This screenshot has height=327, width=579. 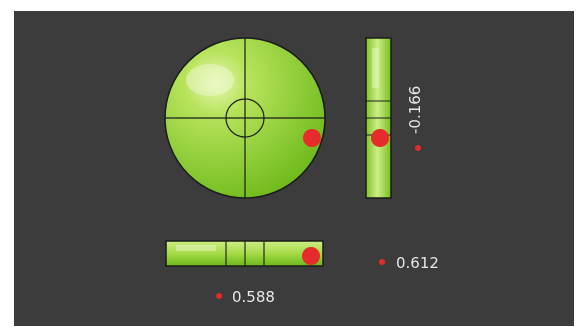 What do you see at coordinates (312, 138) in the screenshot?
I see `bullseye-bubble` at bounding box center [312, 138].